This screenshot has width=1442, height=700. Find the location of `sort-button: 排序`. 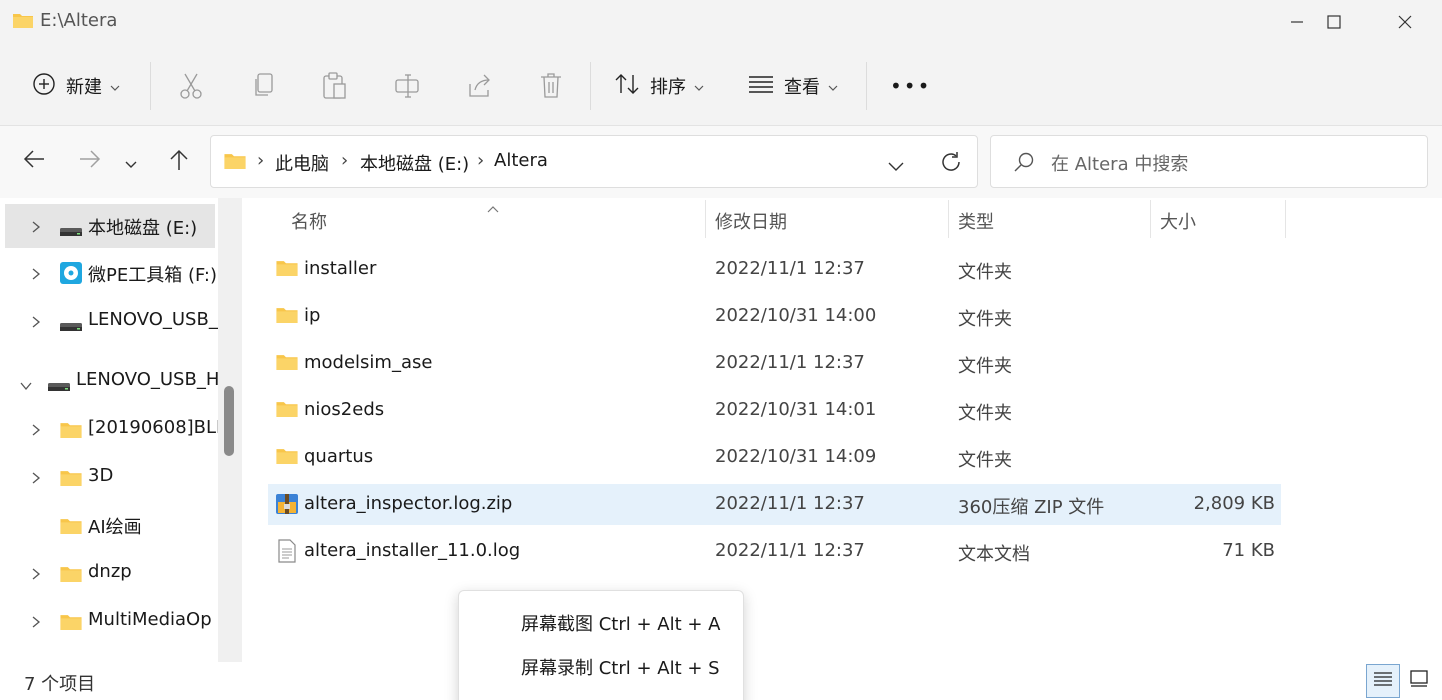

sort-button: 排序 is located at coordinates (659, 86).